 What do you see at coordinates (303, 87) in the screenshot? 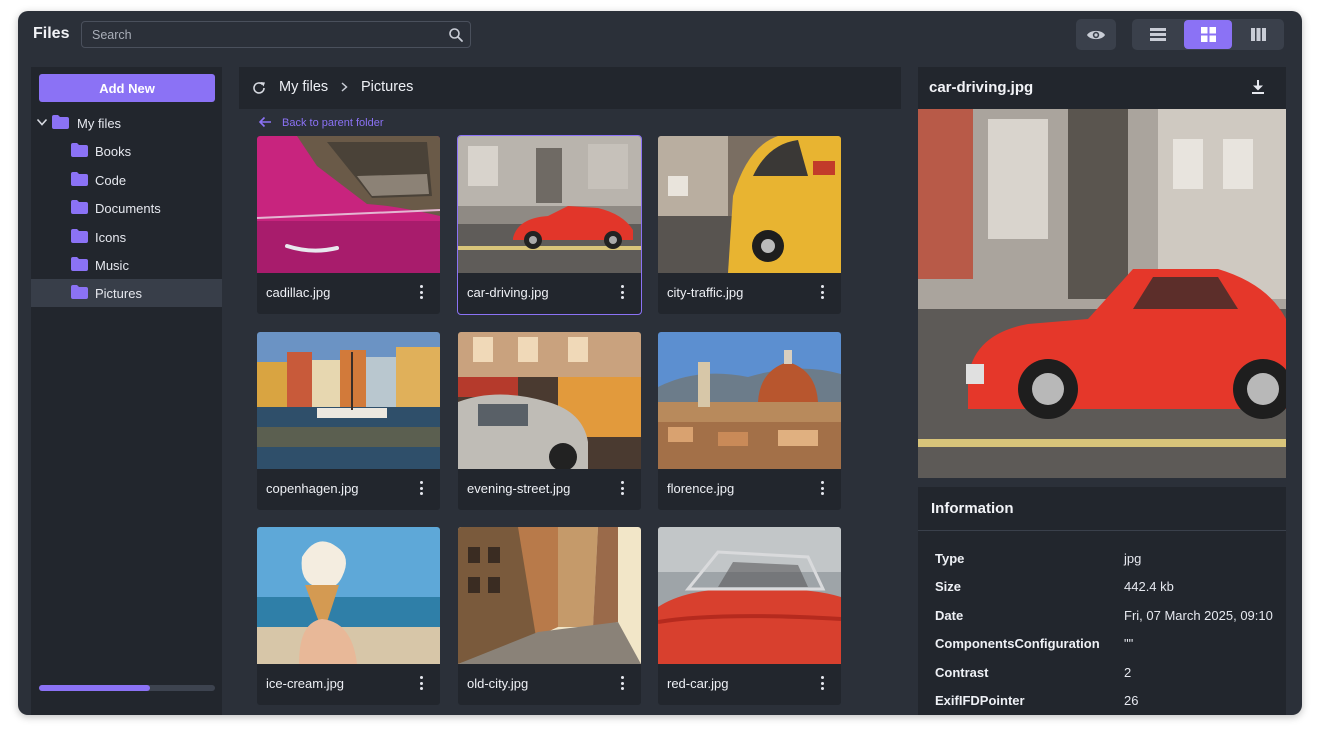
I see `breadcrumb-item-my-files: My files` at bounding box center [303, 87].